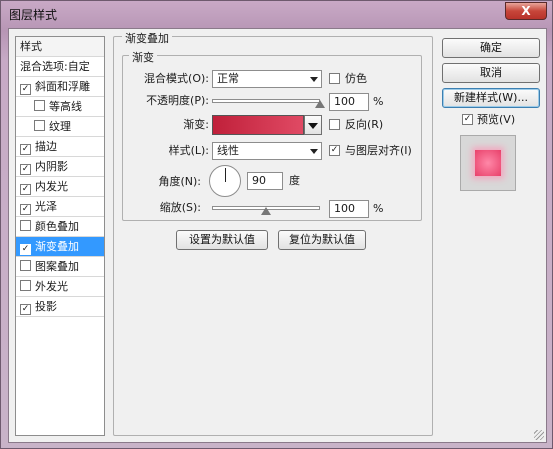 The height and width of the screenshot is (449, 553). I want to click on style-list-item-label: 内发光, so click(51, 186).